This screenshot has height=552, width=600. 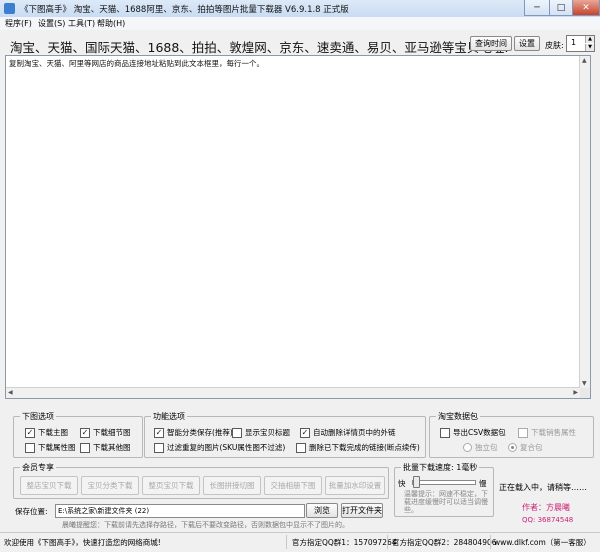 I want to click on checkbox-other-image: 下载其他图, so click(x=105, y=447).